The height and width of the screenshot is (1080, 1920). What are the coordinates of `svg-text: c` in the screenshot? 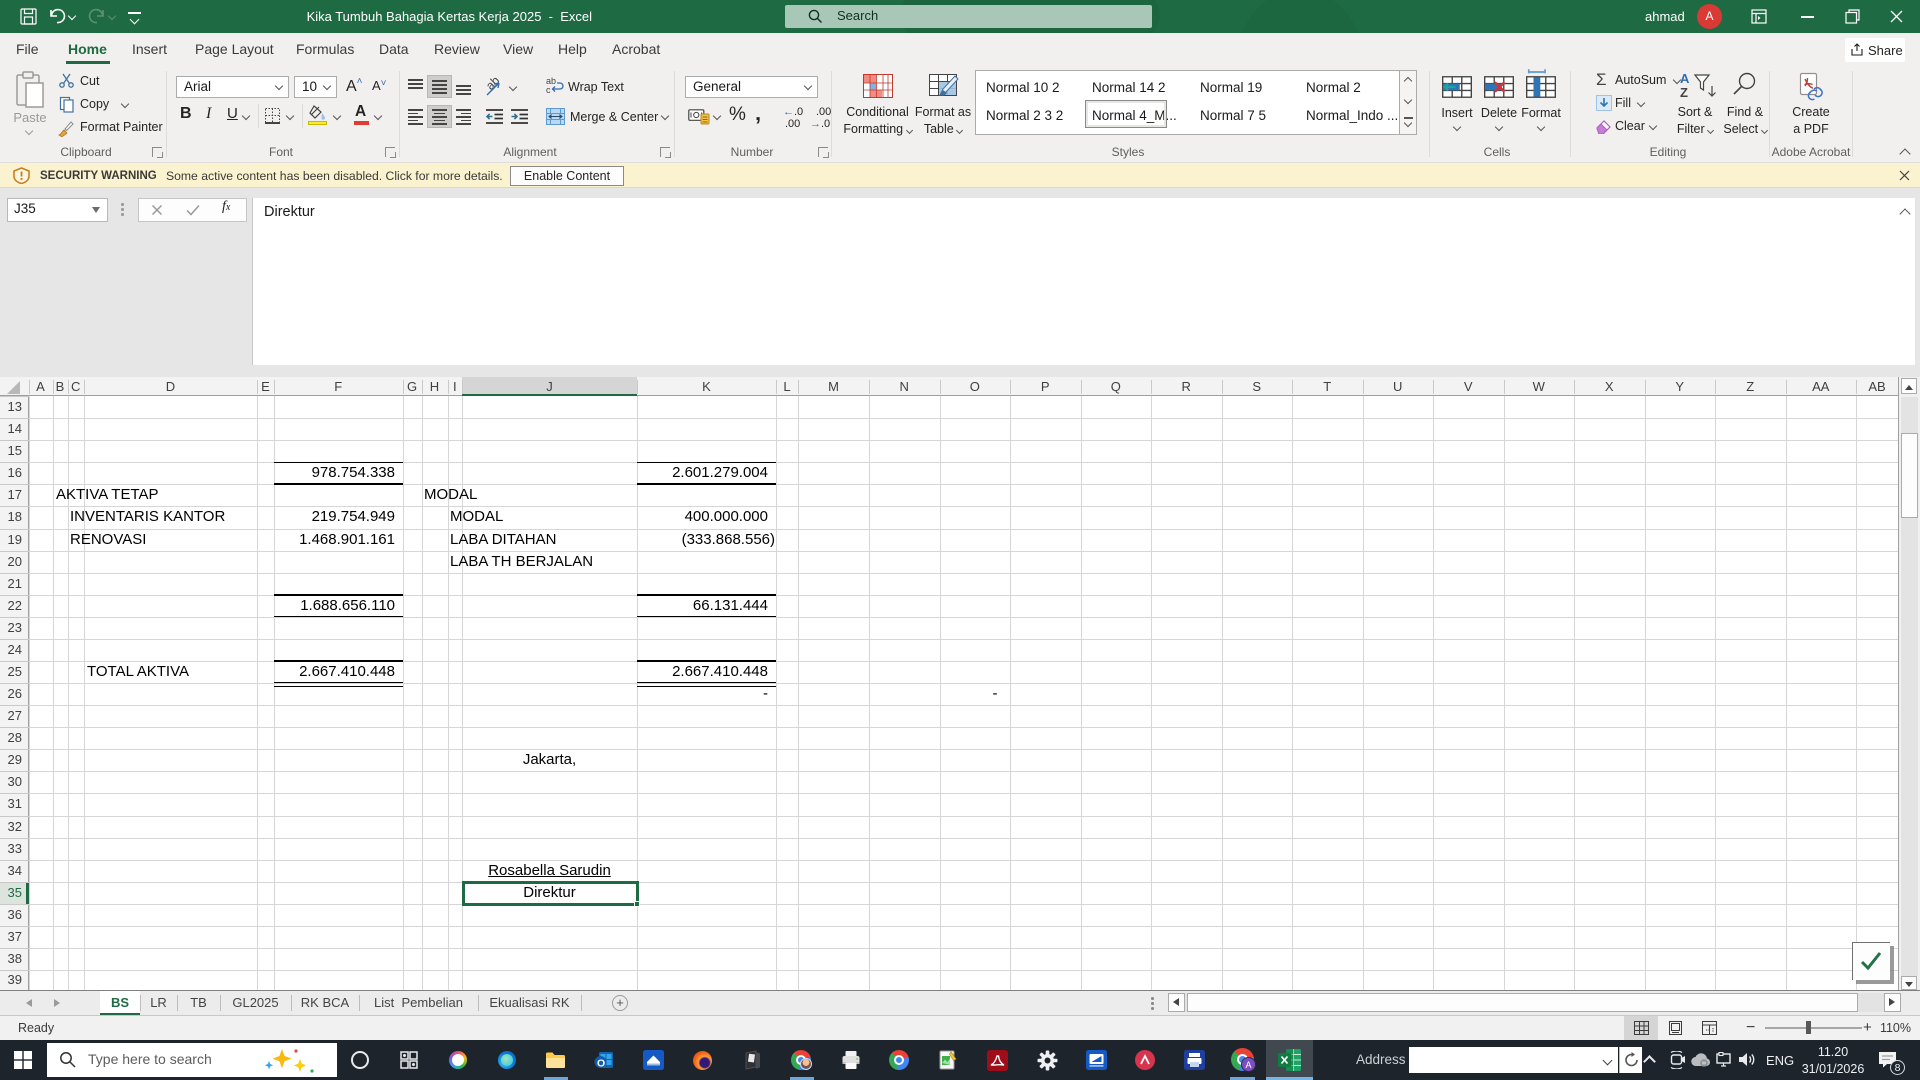 It's located at (548, 89).